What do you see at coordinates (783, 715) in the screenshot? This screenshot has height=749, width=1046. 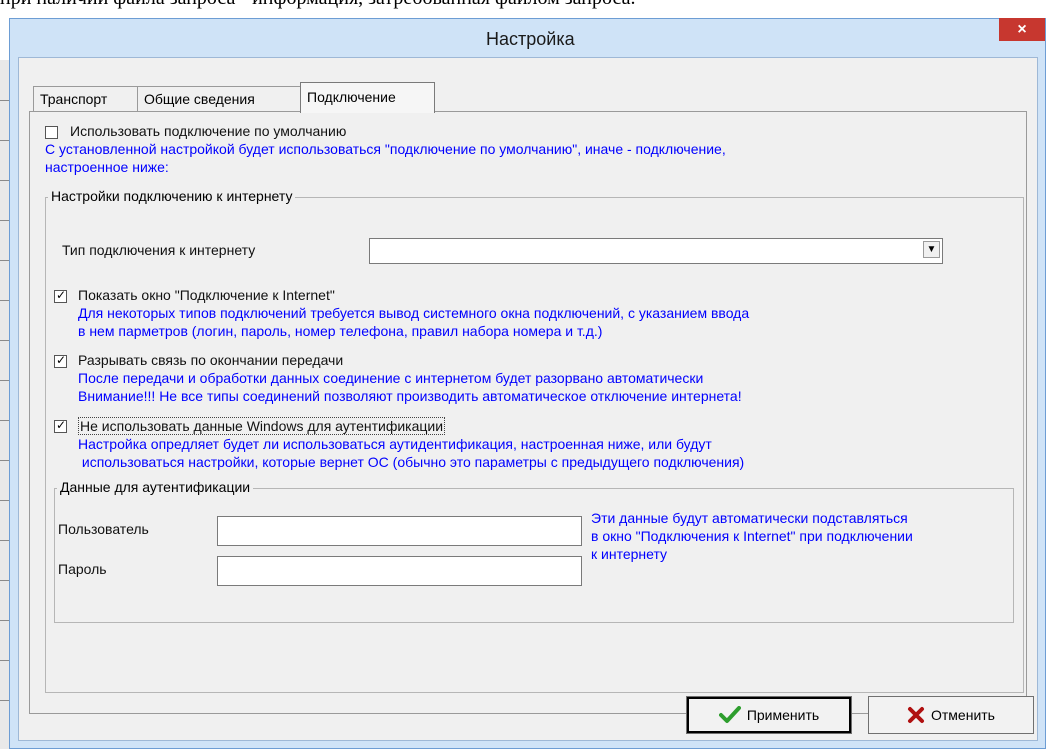 I see `apply-button-label: Применить` at bounding box center [783, 715].